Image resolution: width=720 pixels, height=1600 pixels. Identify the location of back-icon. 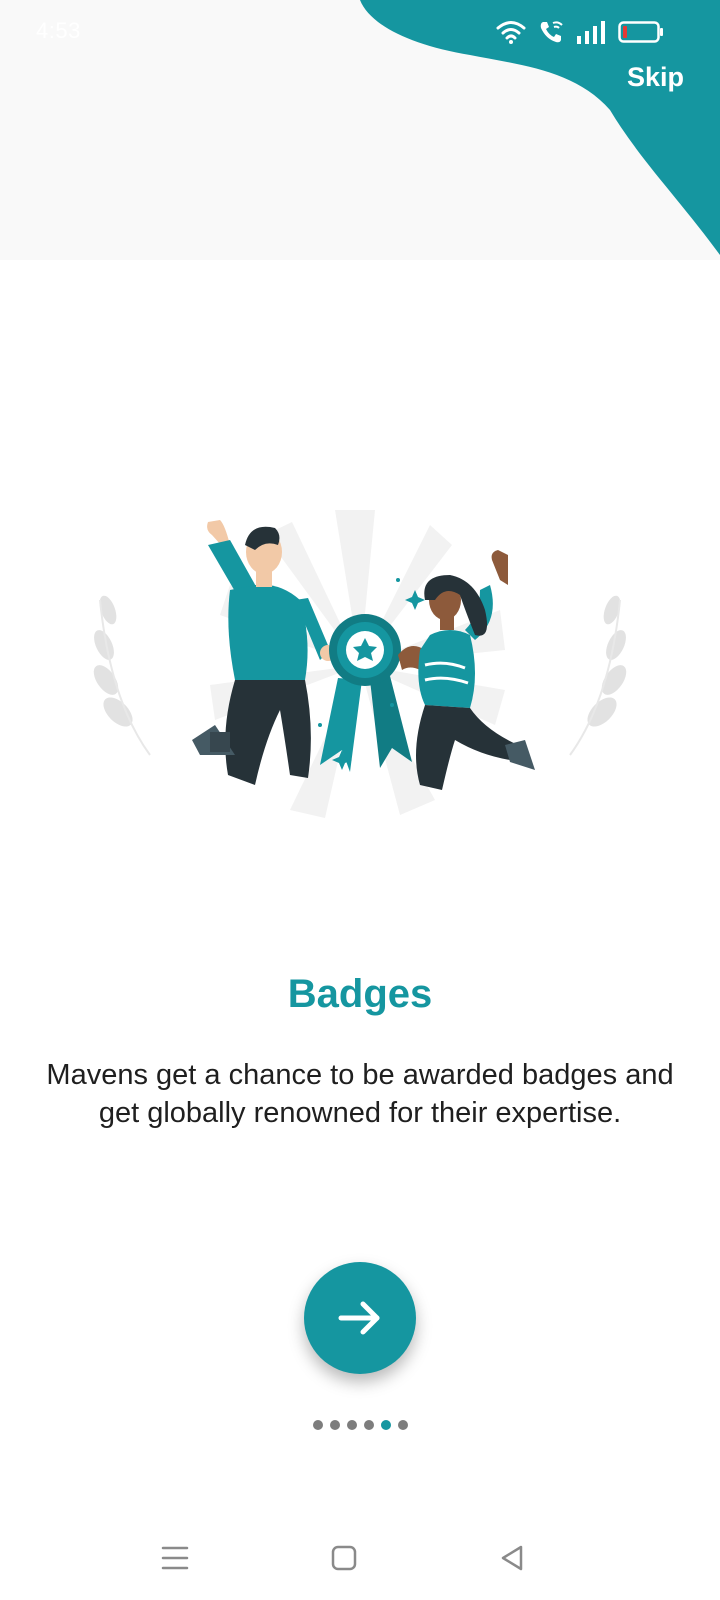
(512, 1558).